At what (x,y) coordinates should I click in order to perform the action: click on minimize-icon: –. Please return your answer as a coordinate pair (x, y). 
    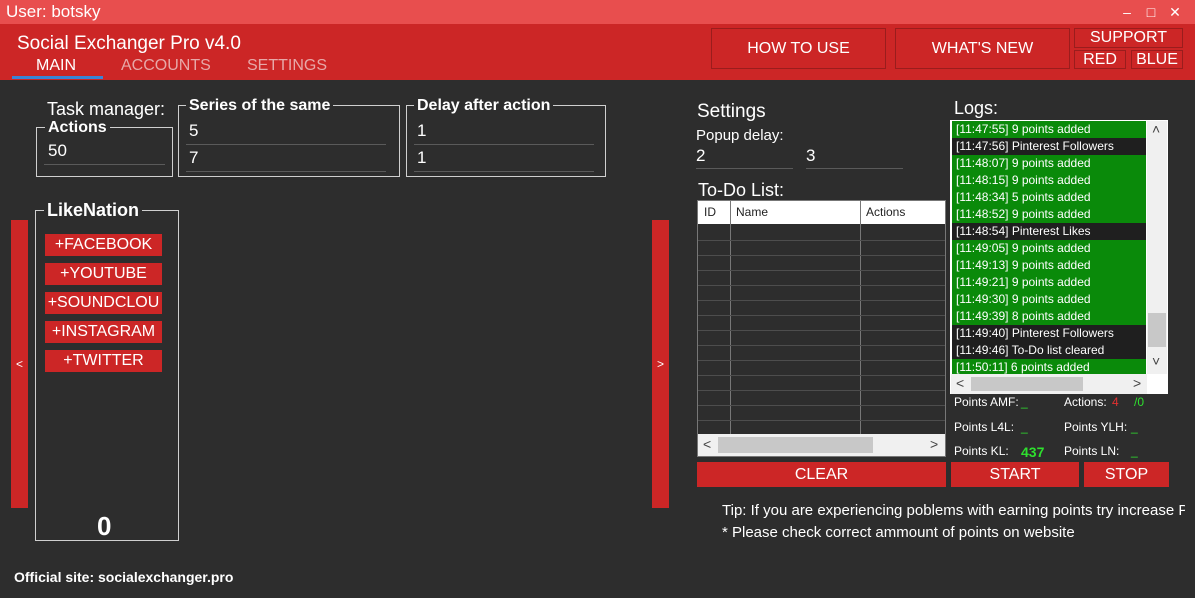
    Looking at the image, I should click on (1127, 12).